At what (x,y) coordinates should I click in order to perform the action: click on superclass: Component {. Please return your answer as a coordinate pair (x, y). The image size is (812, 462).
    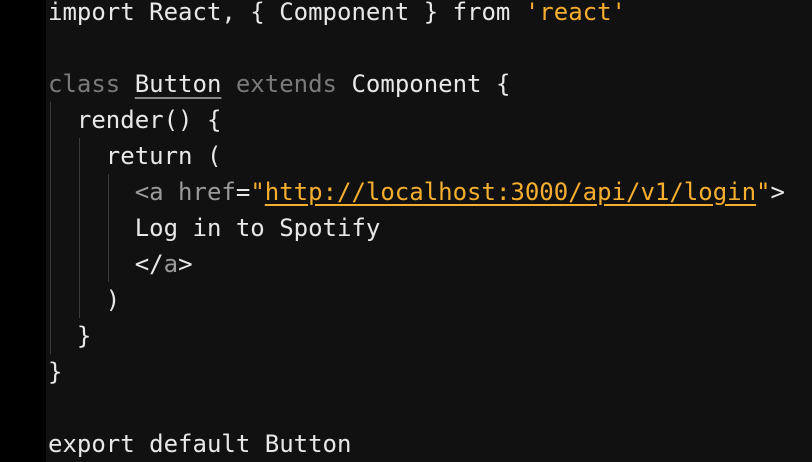
    Looking at the image, I should click on (424, 84).